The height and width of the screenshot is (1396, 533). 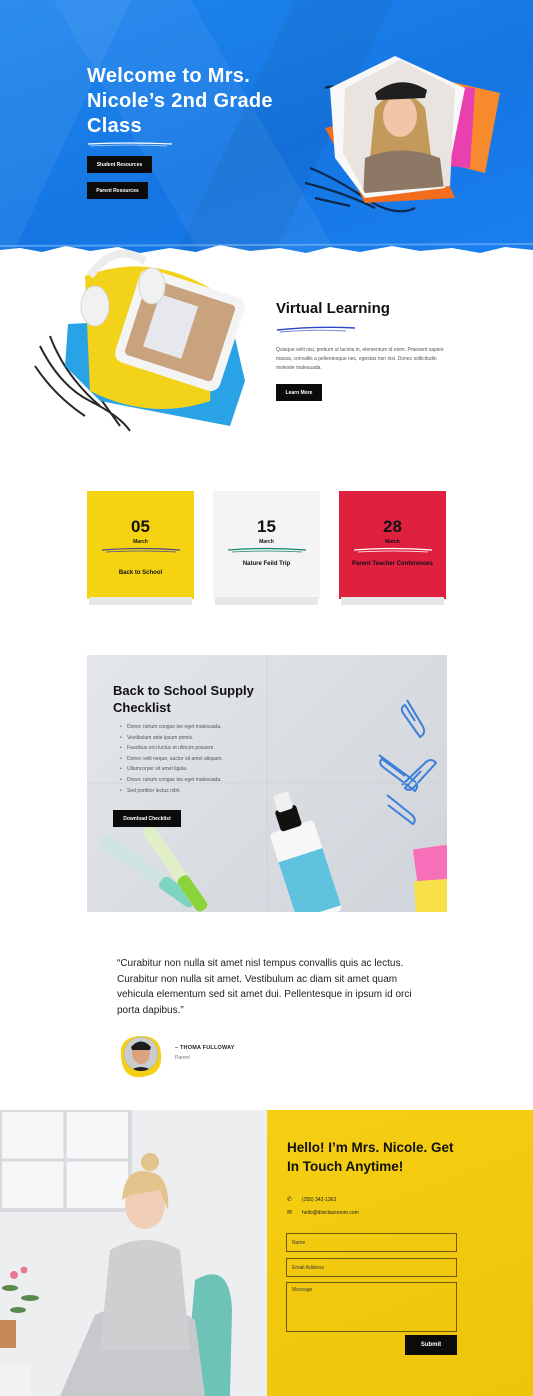 I want to click on event-card: 28 March Parent Teacher Conferences, so click(x=392, y=548).